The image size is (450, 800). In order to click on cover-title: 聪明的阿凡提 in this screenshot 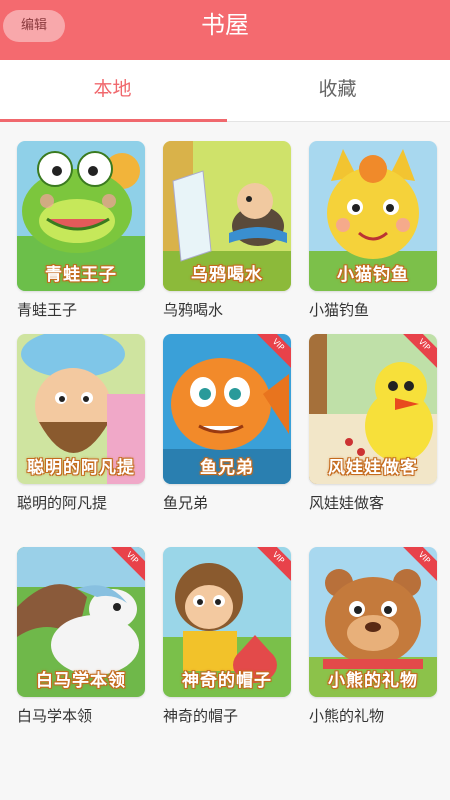, I will do `click(81, 468)`.